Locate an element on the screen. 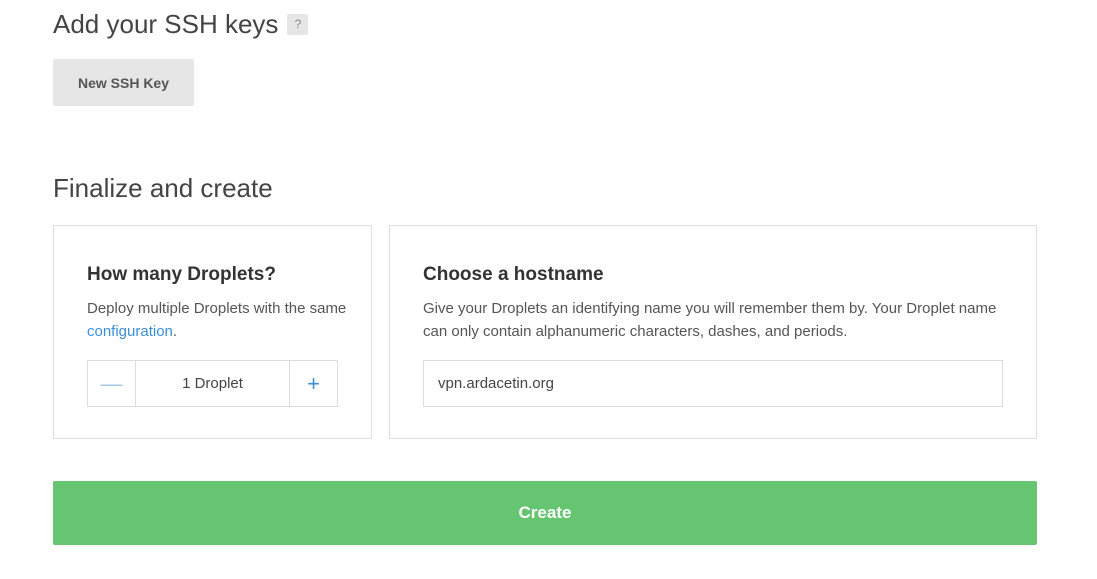 Image resolution: width=1097 pixels, height=579 pixels. increment-button: + is located at coordinates (313, 383).